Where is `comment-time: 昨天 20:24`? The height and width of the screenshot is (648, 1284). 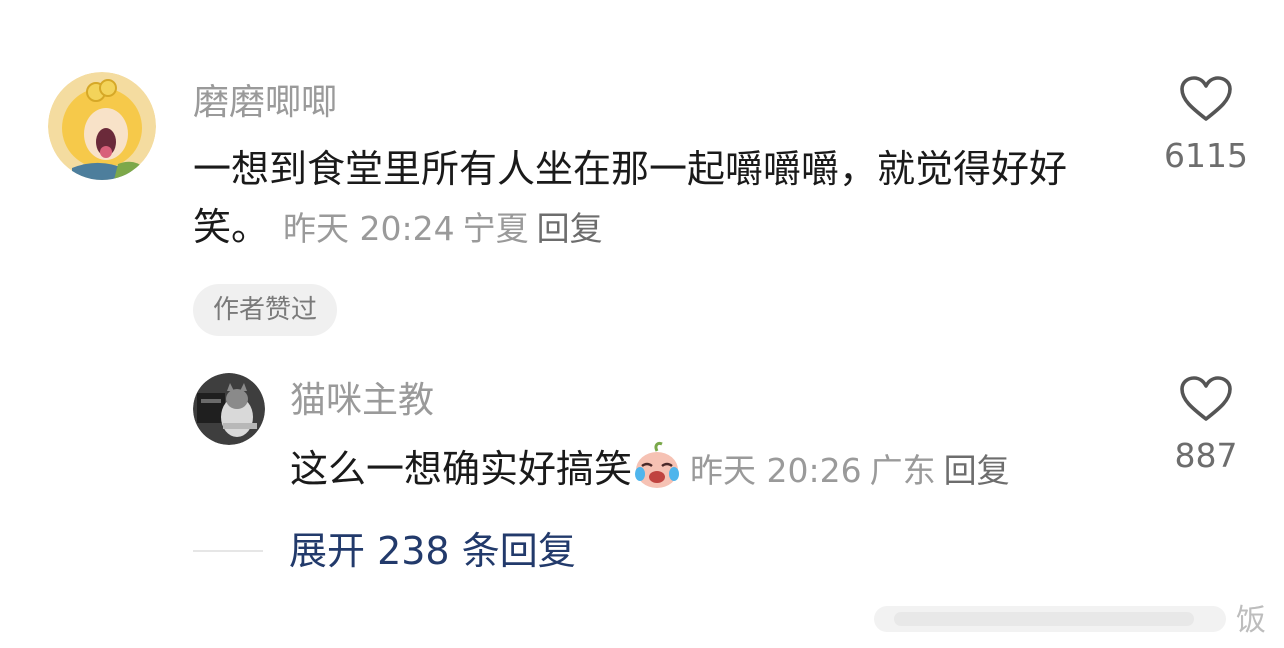 comment-time: 昨天 20:24 is located at coordinates (369, 228).